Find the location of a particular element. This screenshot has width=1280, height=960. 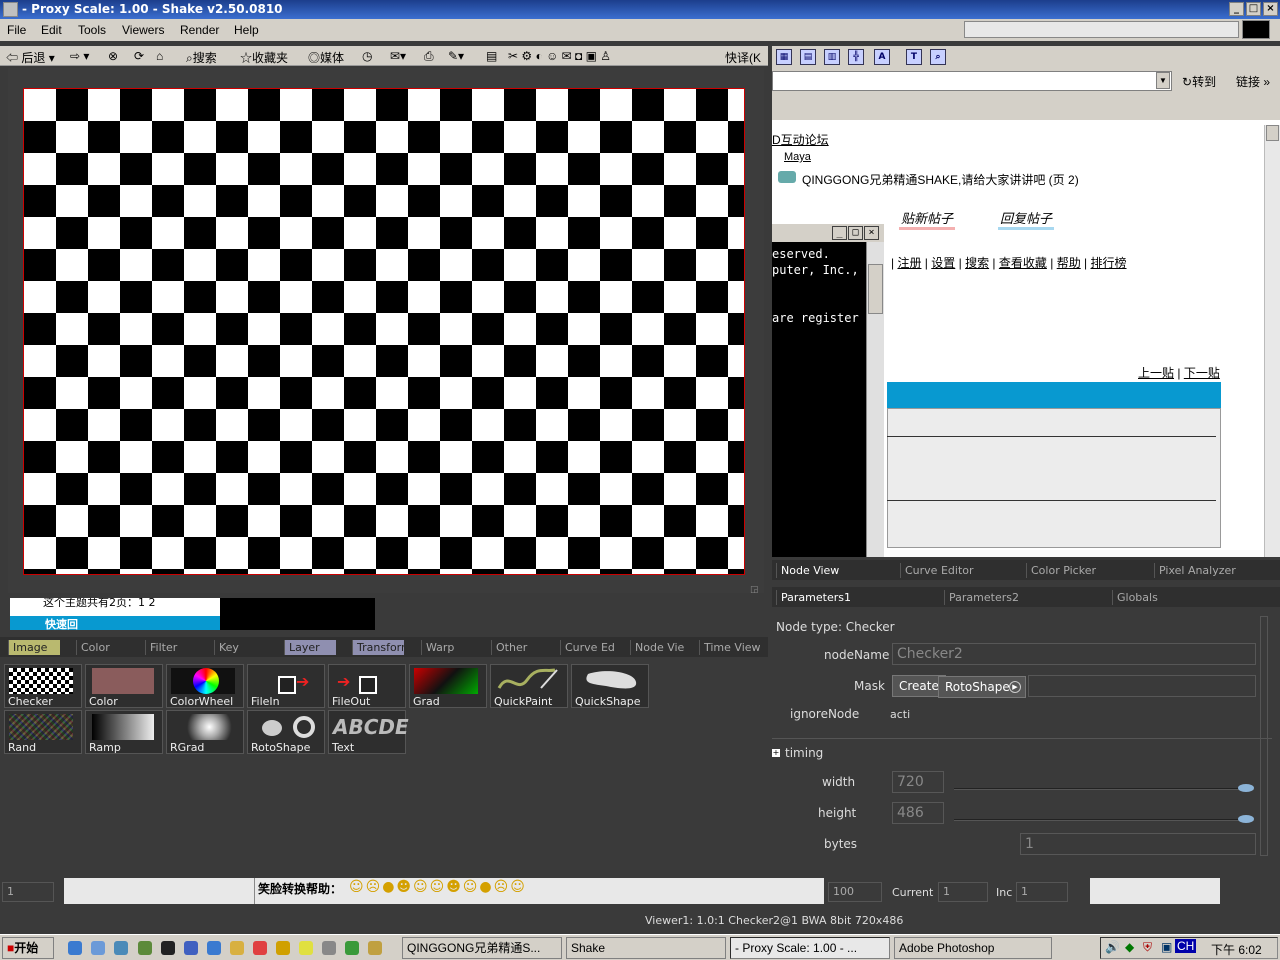

media-icon is located at coordinates (283, 948).